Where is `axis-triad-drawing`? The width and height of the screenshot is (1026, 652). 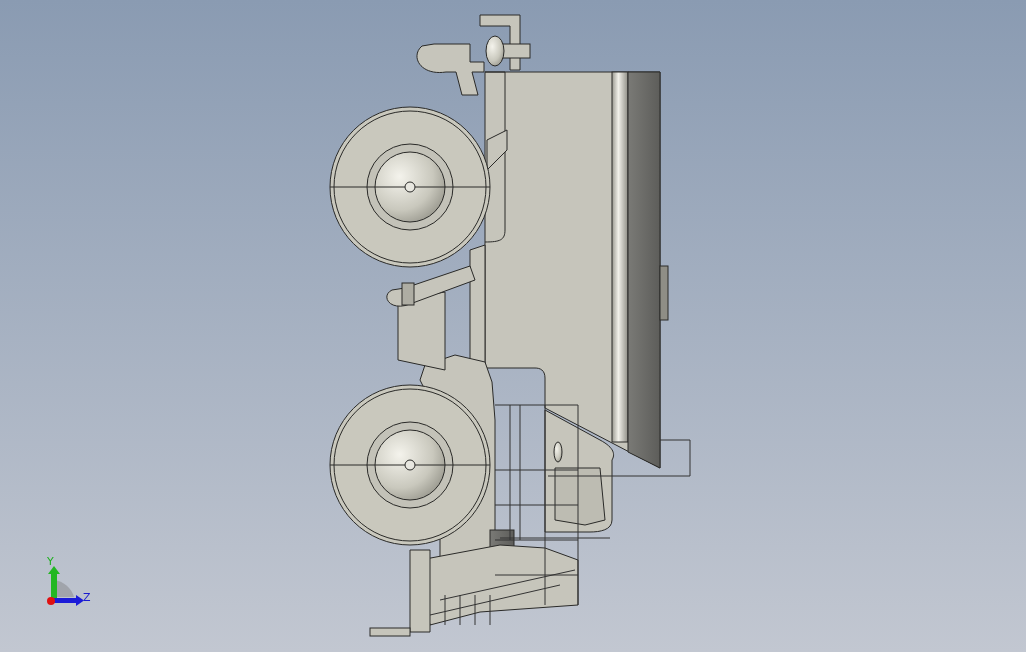 axis-triad-drawing is located at coordinates (65, 586).